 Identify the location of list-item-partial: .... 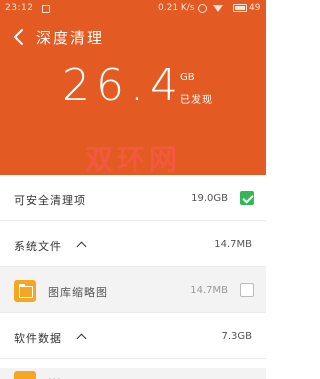
(133, 373).